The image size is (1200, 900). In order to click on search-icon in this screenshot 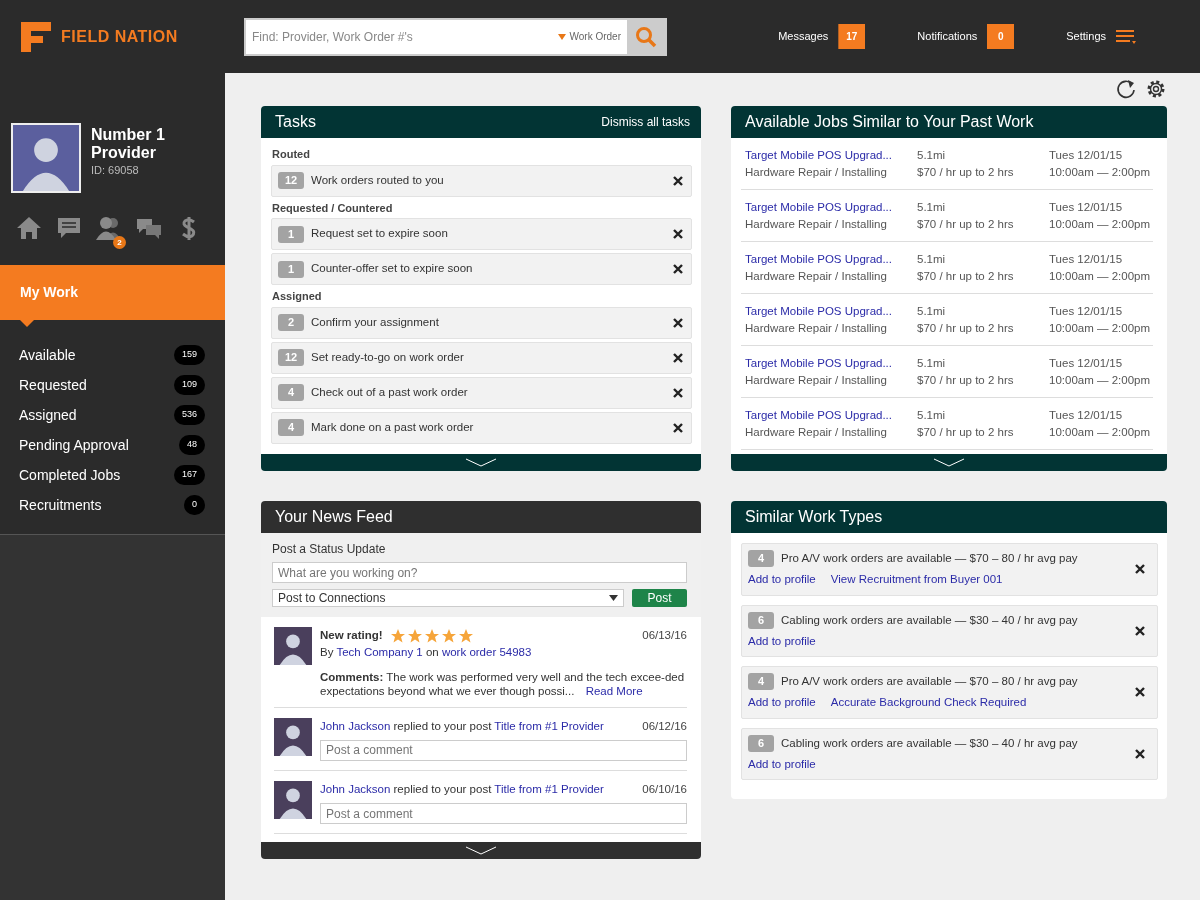, I will do `click(646, 36)`.